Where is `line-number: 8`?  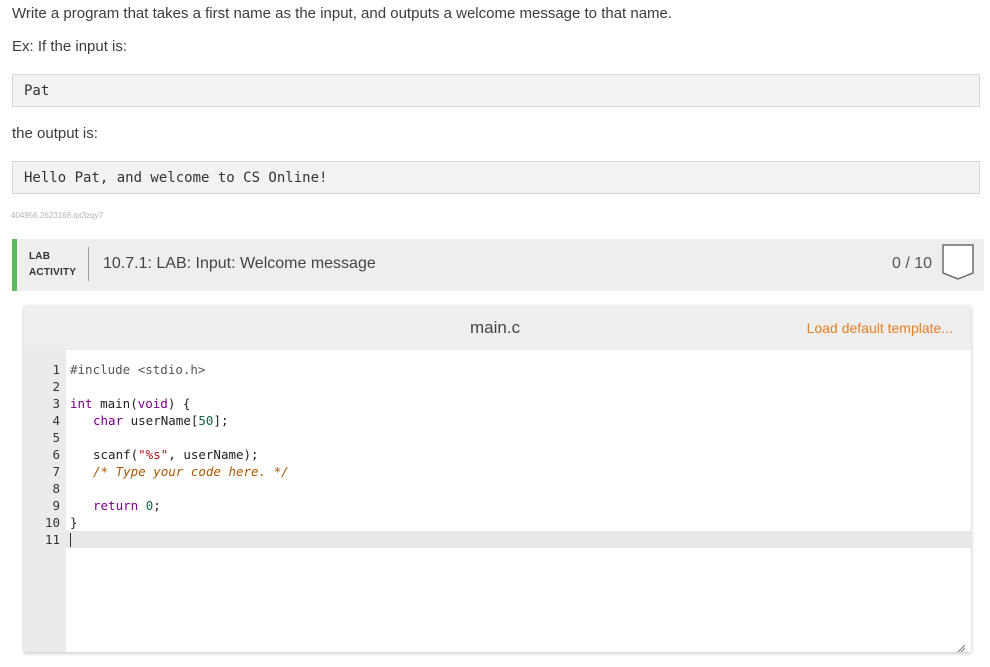
line-number: 8 is located at coordinates (56, 488).